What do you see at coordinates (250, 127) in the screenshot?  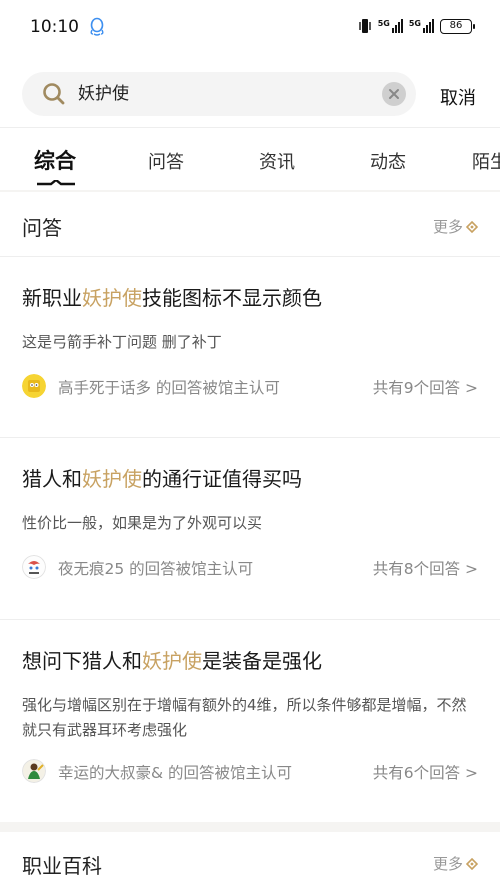 I see `header-divider` at bounding box center [250, 127].